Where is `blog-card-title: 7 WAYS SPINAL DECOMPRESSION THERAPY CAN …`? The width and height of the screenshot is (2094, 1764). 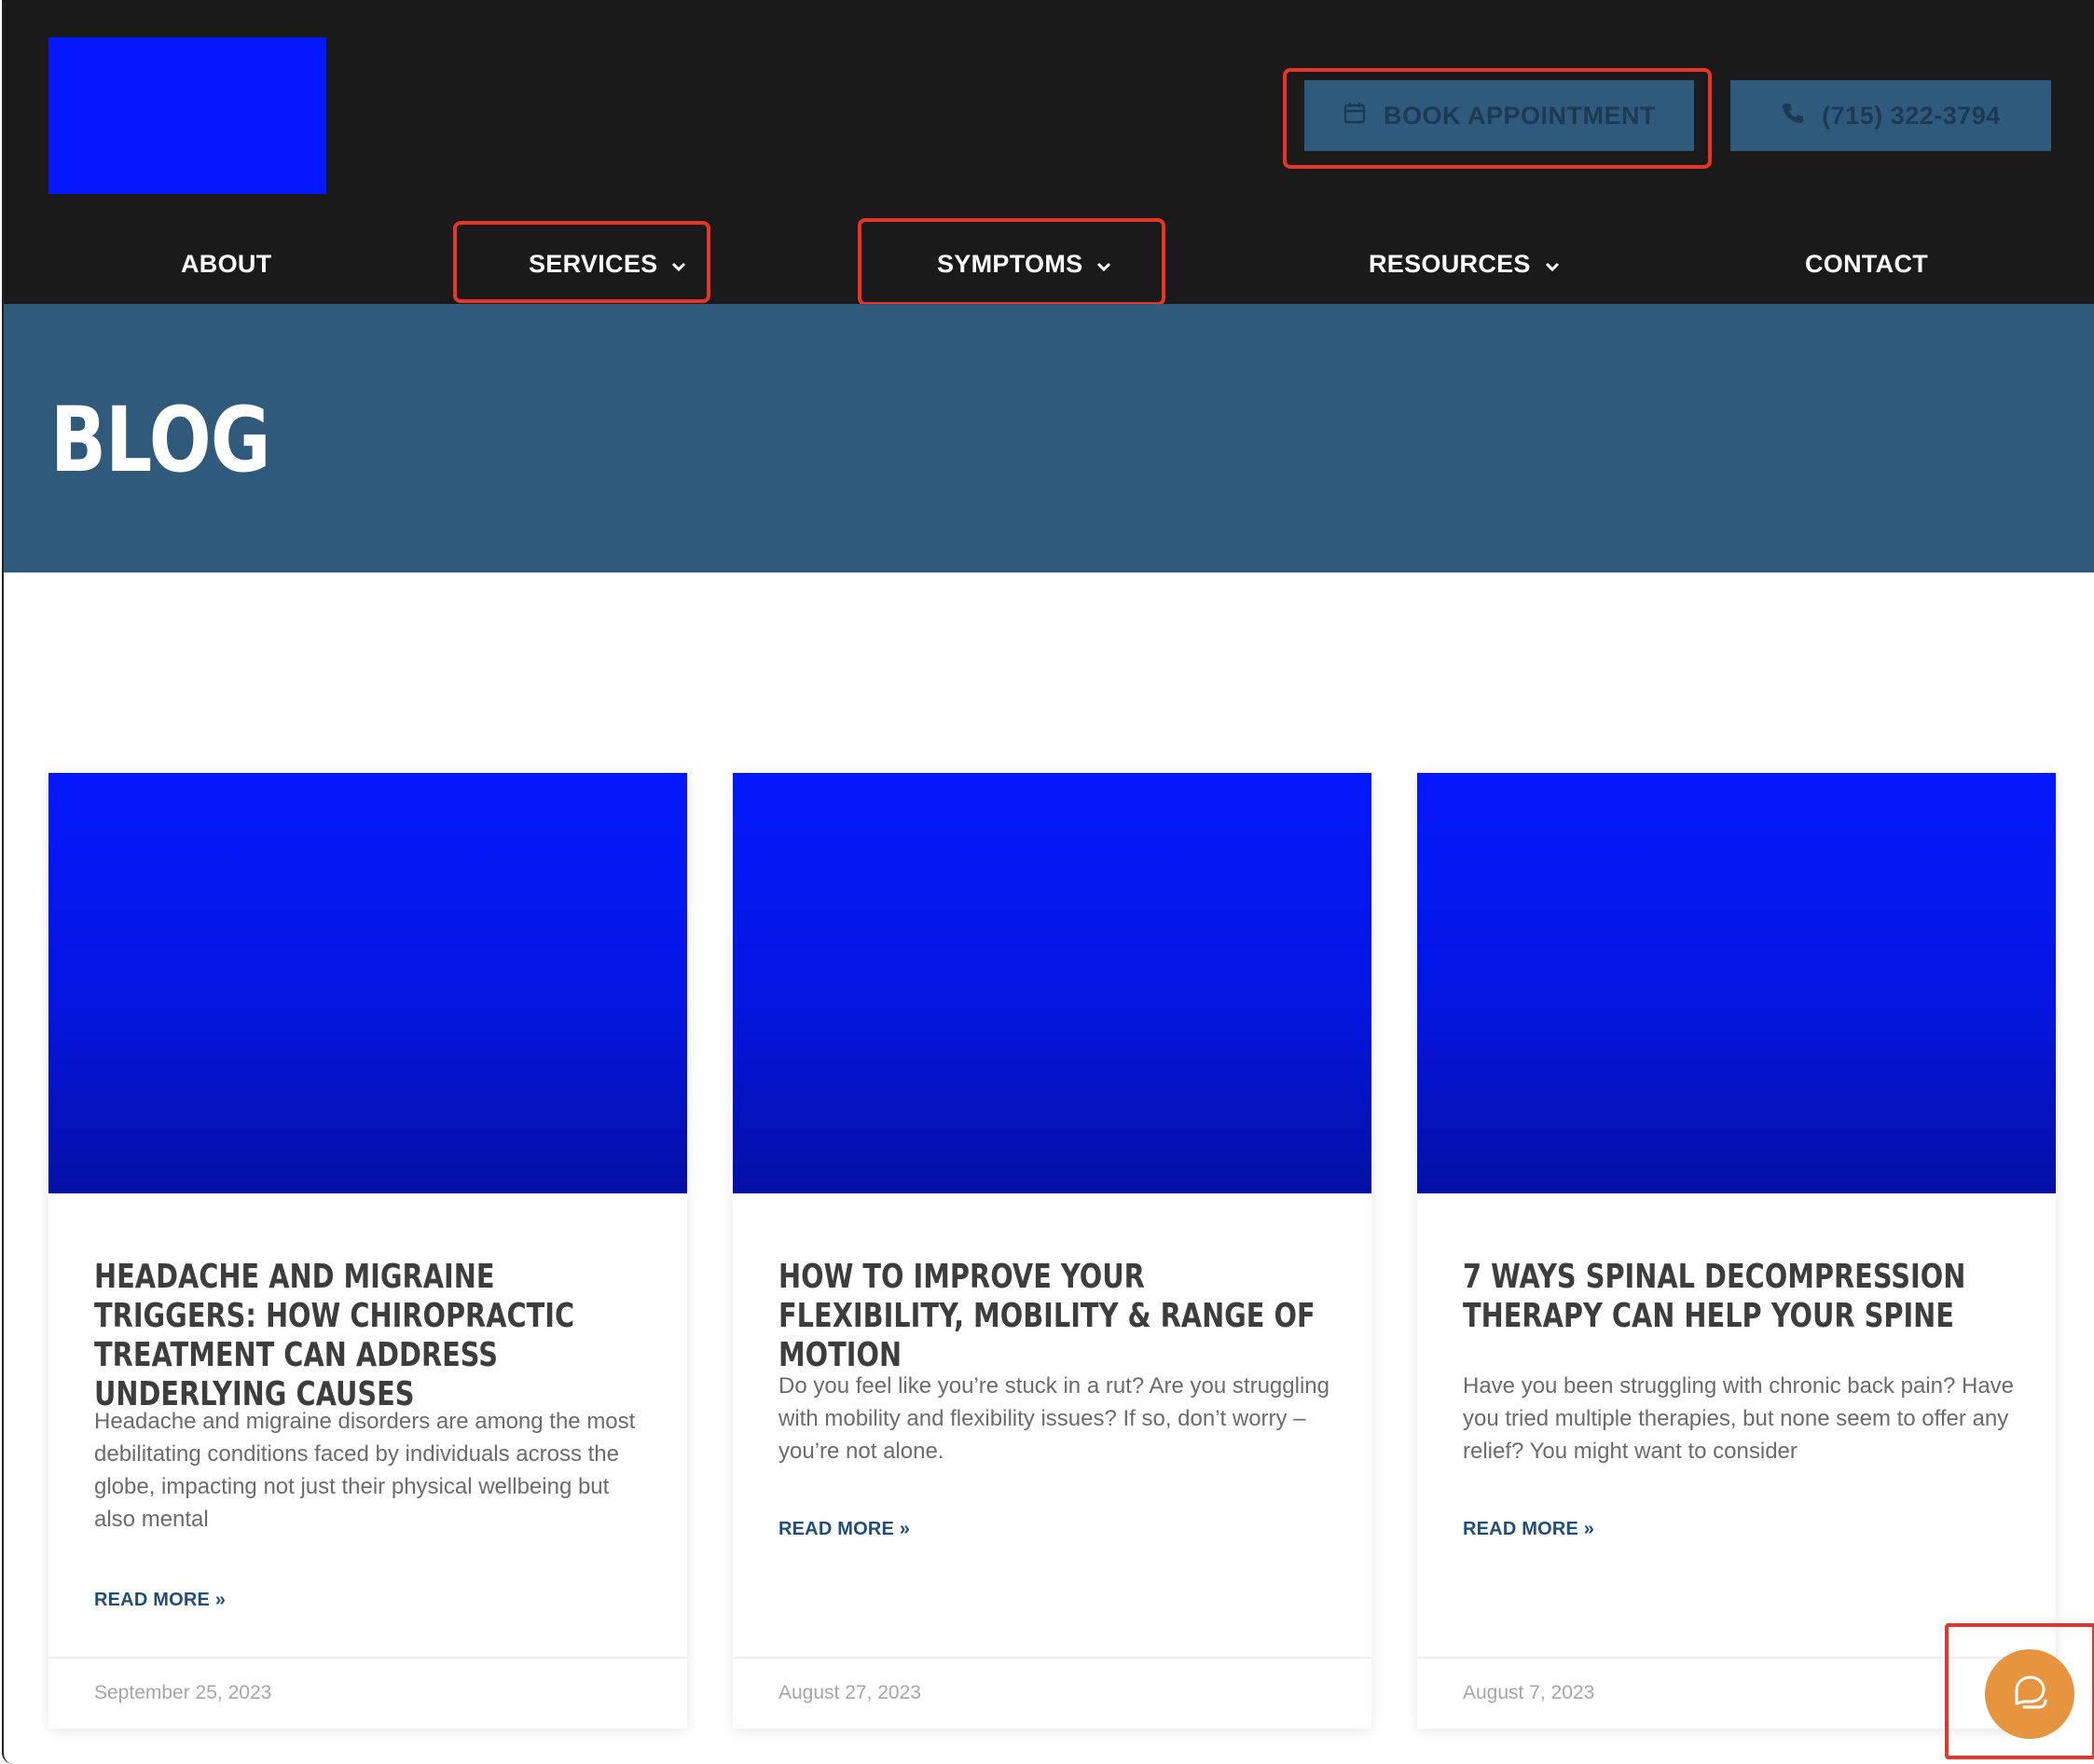 blog-card-title: 7 WAYS SPINAL DECOMPRESSION THERAPY CAN … is located at coordinates (1742, 1297).